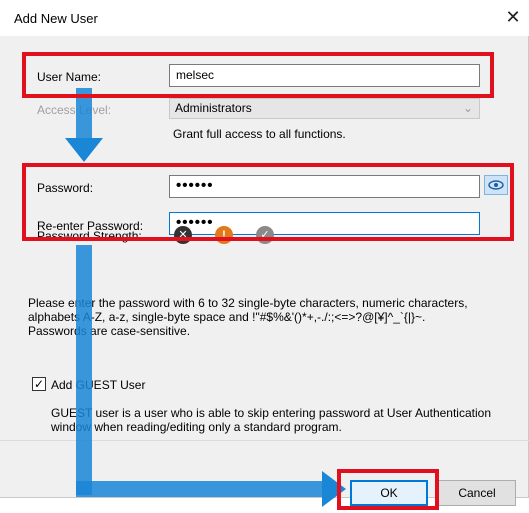  I want to click on user-name-highlight, so click(258, 75).